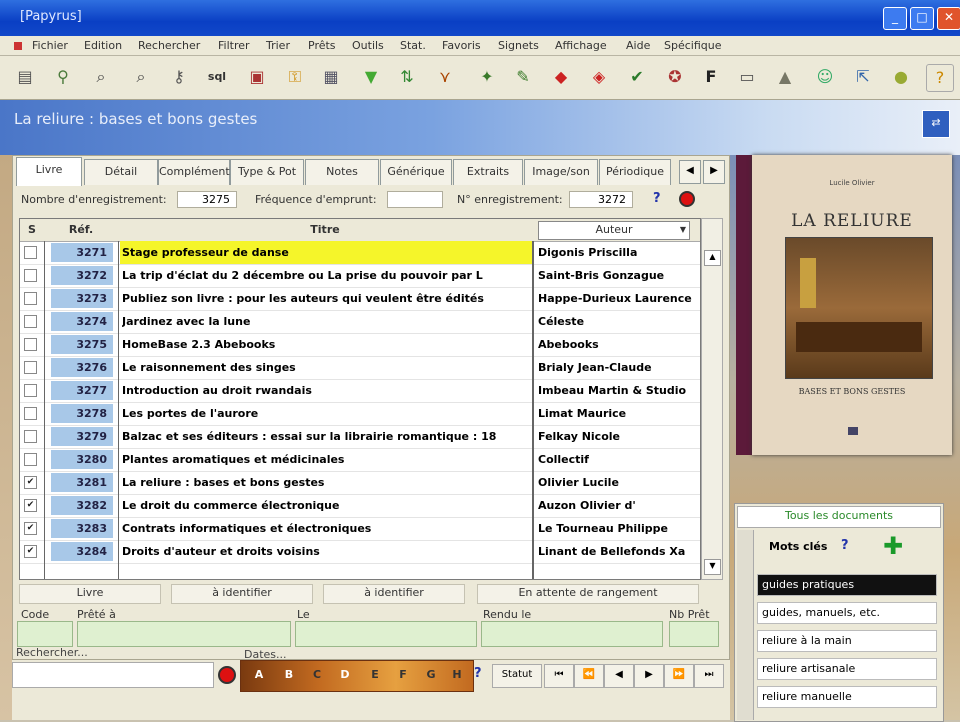 The height and width of the screenshot is (722, 960). I want to click on maximize-button: □, so click(922, 18).